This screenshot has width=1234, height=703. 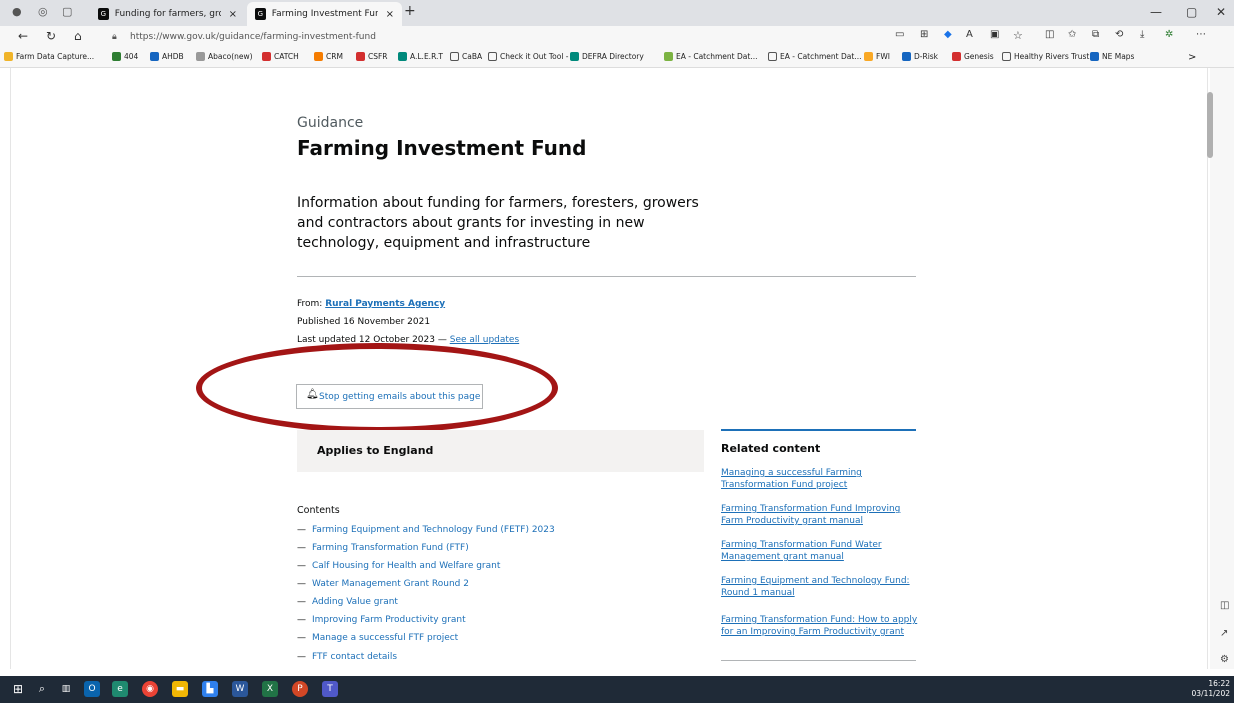 I want to click on page-caption: Guidance, so click(x=330, y=123).